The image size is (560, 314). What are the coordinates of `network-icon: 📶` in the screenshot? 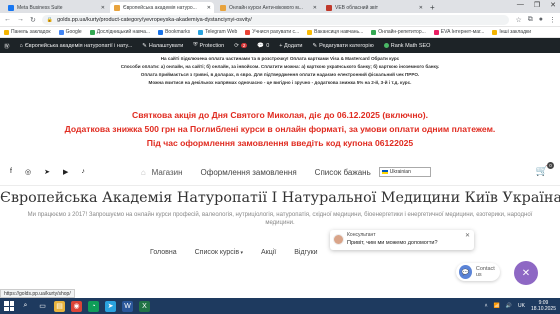 It's located at (497, 306).